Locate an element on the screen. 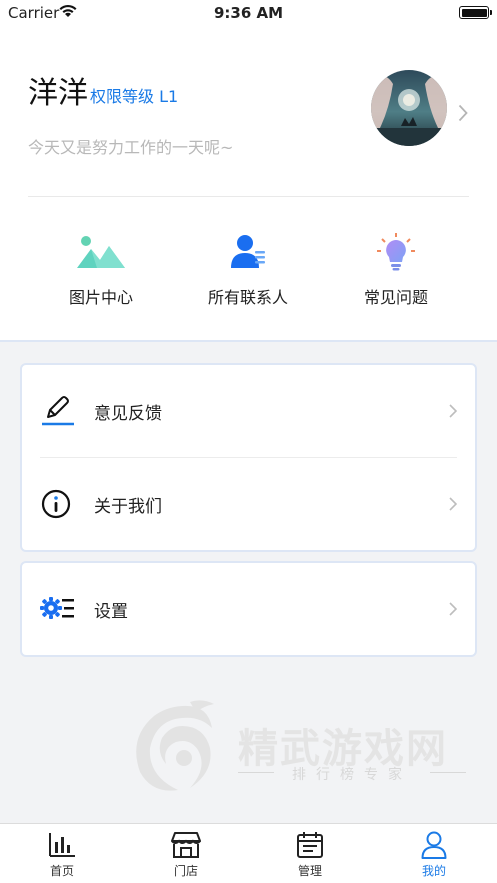 The width and height of the screenshot is (497, 883). menu-item-settings: 设置 is located at coordinates (248, 609).